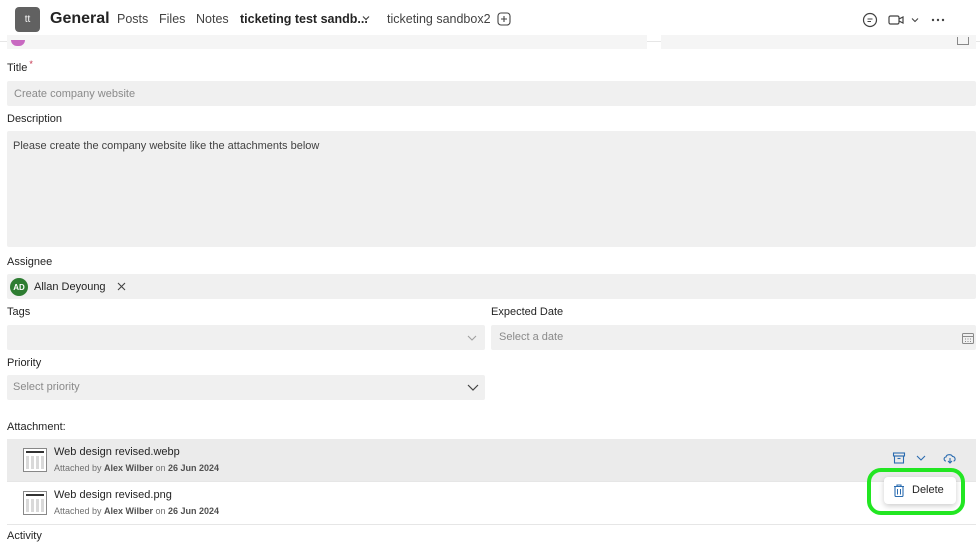 The image size is (980, 559). I want to click on chat-icon, so click(870, 20).